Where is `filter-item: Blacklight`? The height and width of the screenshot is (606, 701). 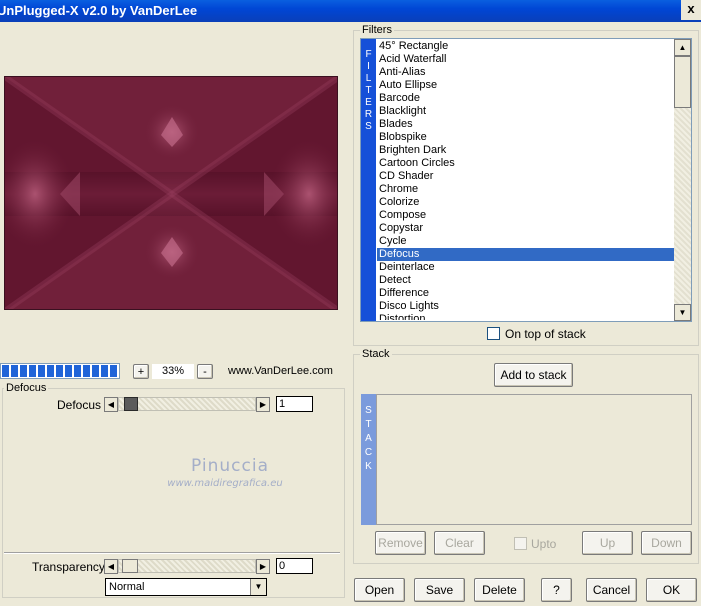 filter-item: Blacklight is located at coordinates (525, 111).